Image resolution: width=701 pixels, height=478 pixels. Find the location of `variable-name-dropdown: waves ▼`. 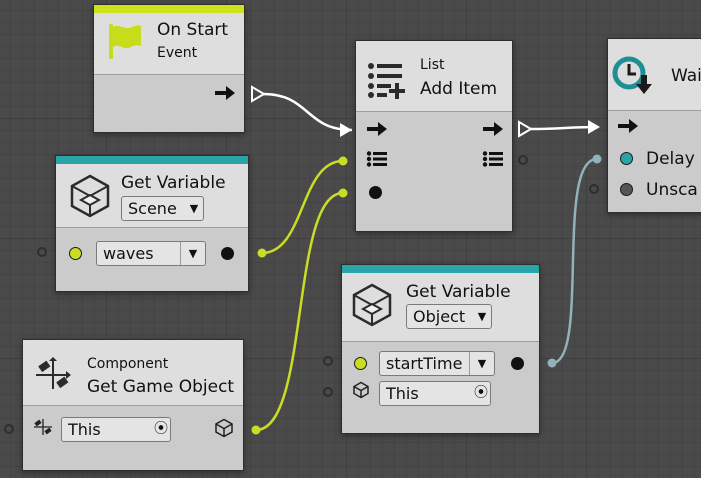

variable-name-dropdown: waves ▼ is located at coordinates (151, 253).